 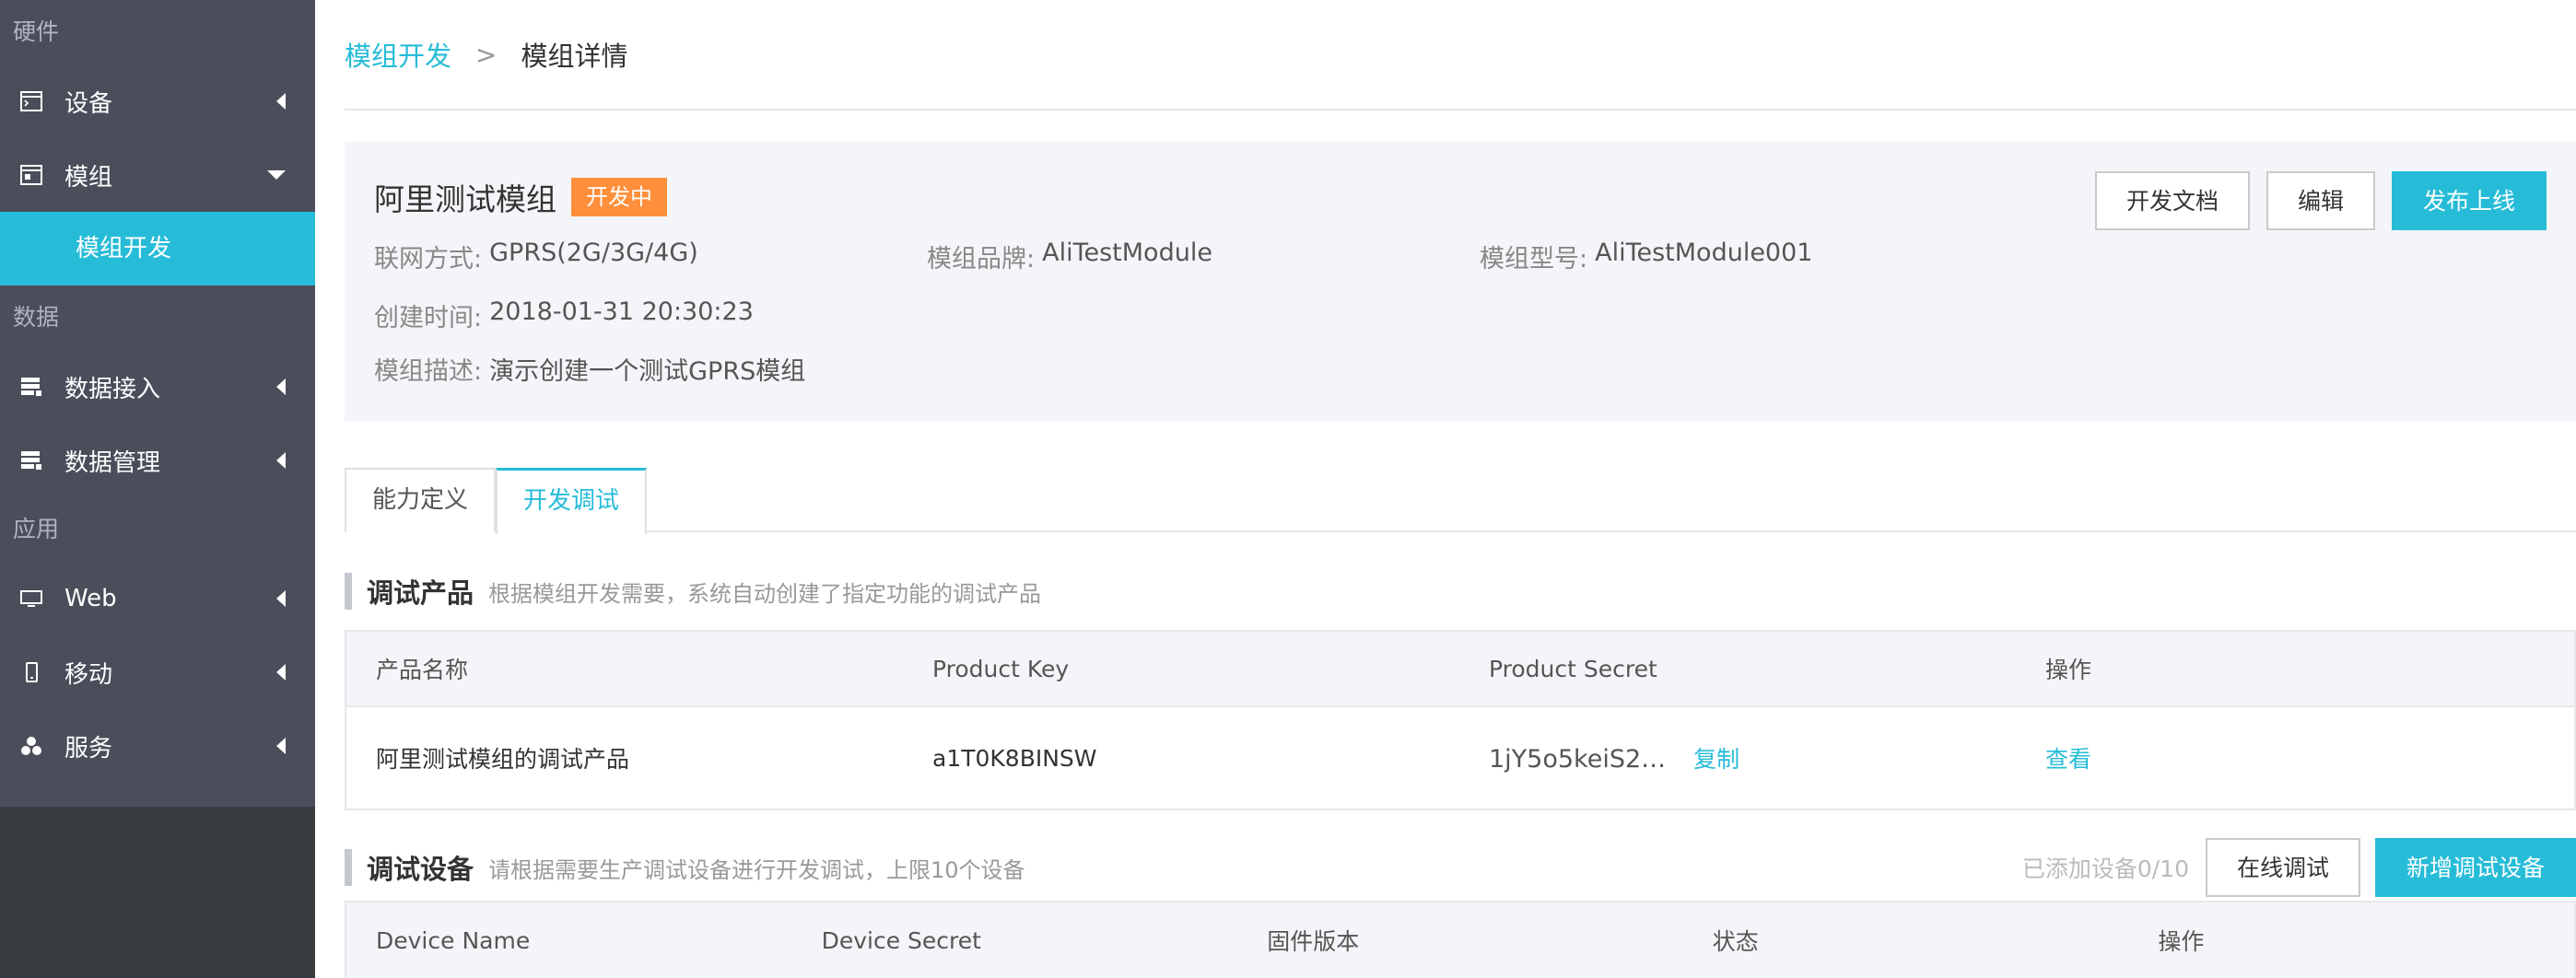 What do you see at coordinates (31, 175) in the screenshot?
I see `window-icon` at bounding box center [31, 175].